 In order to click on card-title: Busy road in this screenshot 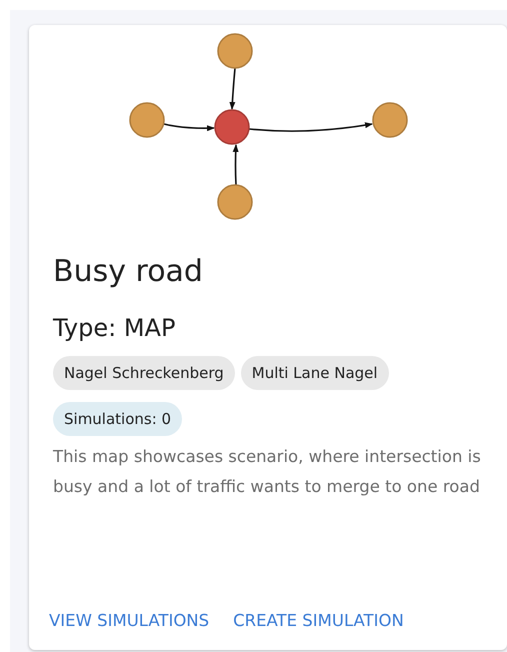, I will do `click(128, 272)`.